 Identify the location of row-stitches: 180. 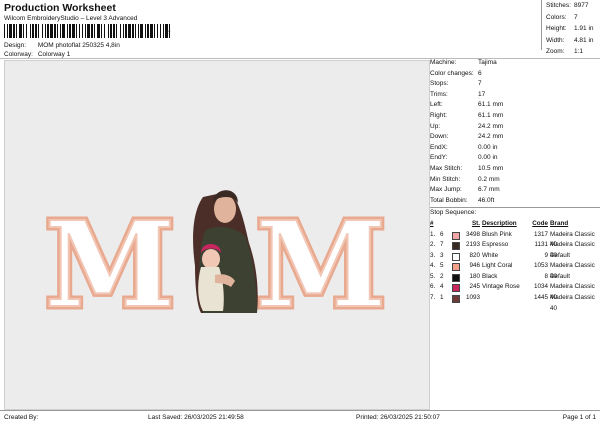
(474, 276).